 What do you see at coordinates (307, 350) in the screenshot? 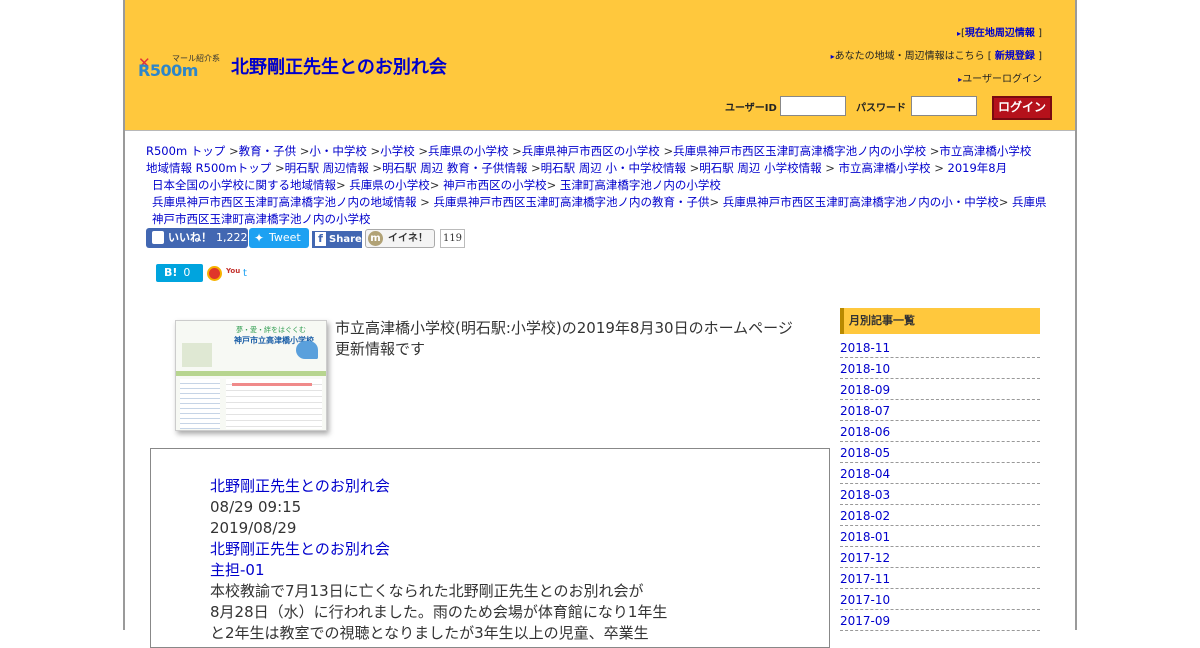
I see `bird-mascot-icon` at bounding box center [307, 350].